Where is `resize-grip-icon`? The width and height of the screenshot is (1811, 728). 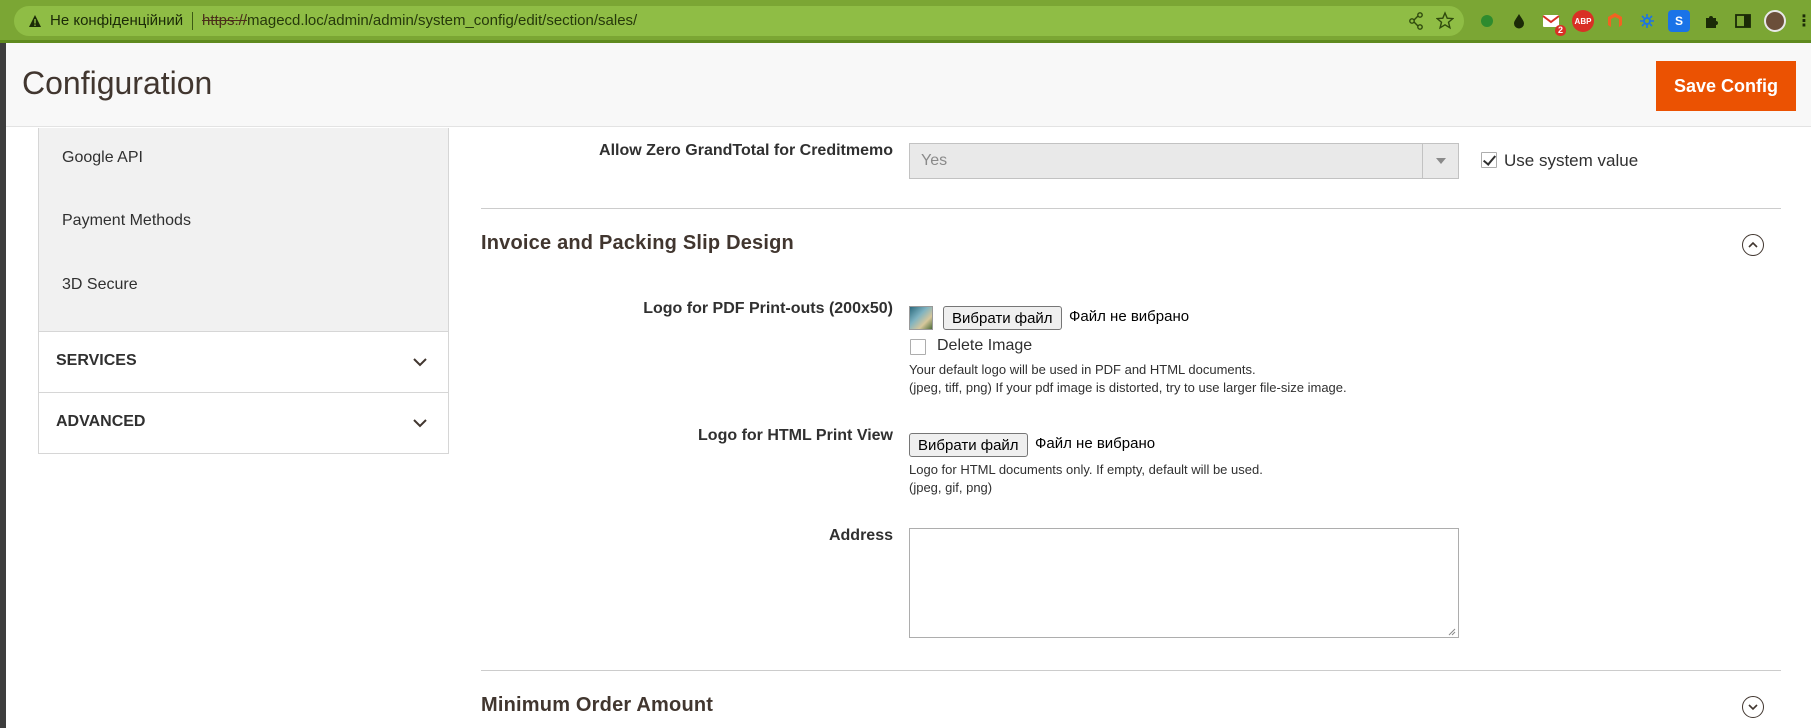 resize-grip-icon is located at coordinates (1452, 632).